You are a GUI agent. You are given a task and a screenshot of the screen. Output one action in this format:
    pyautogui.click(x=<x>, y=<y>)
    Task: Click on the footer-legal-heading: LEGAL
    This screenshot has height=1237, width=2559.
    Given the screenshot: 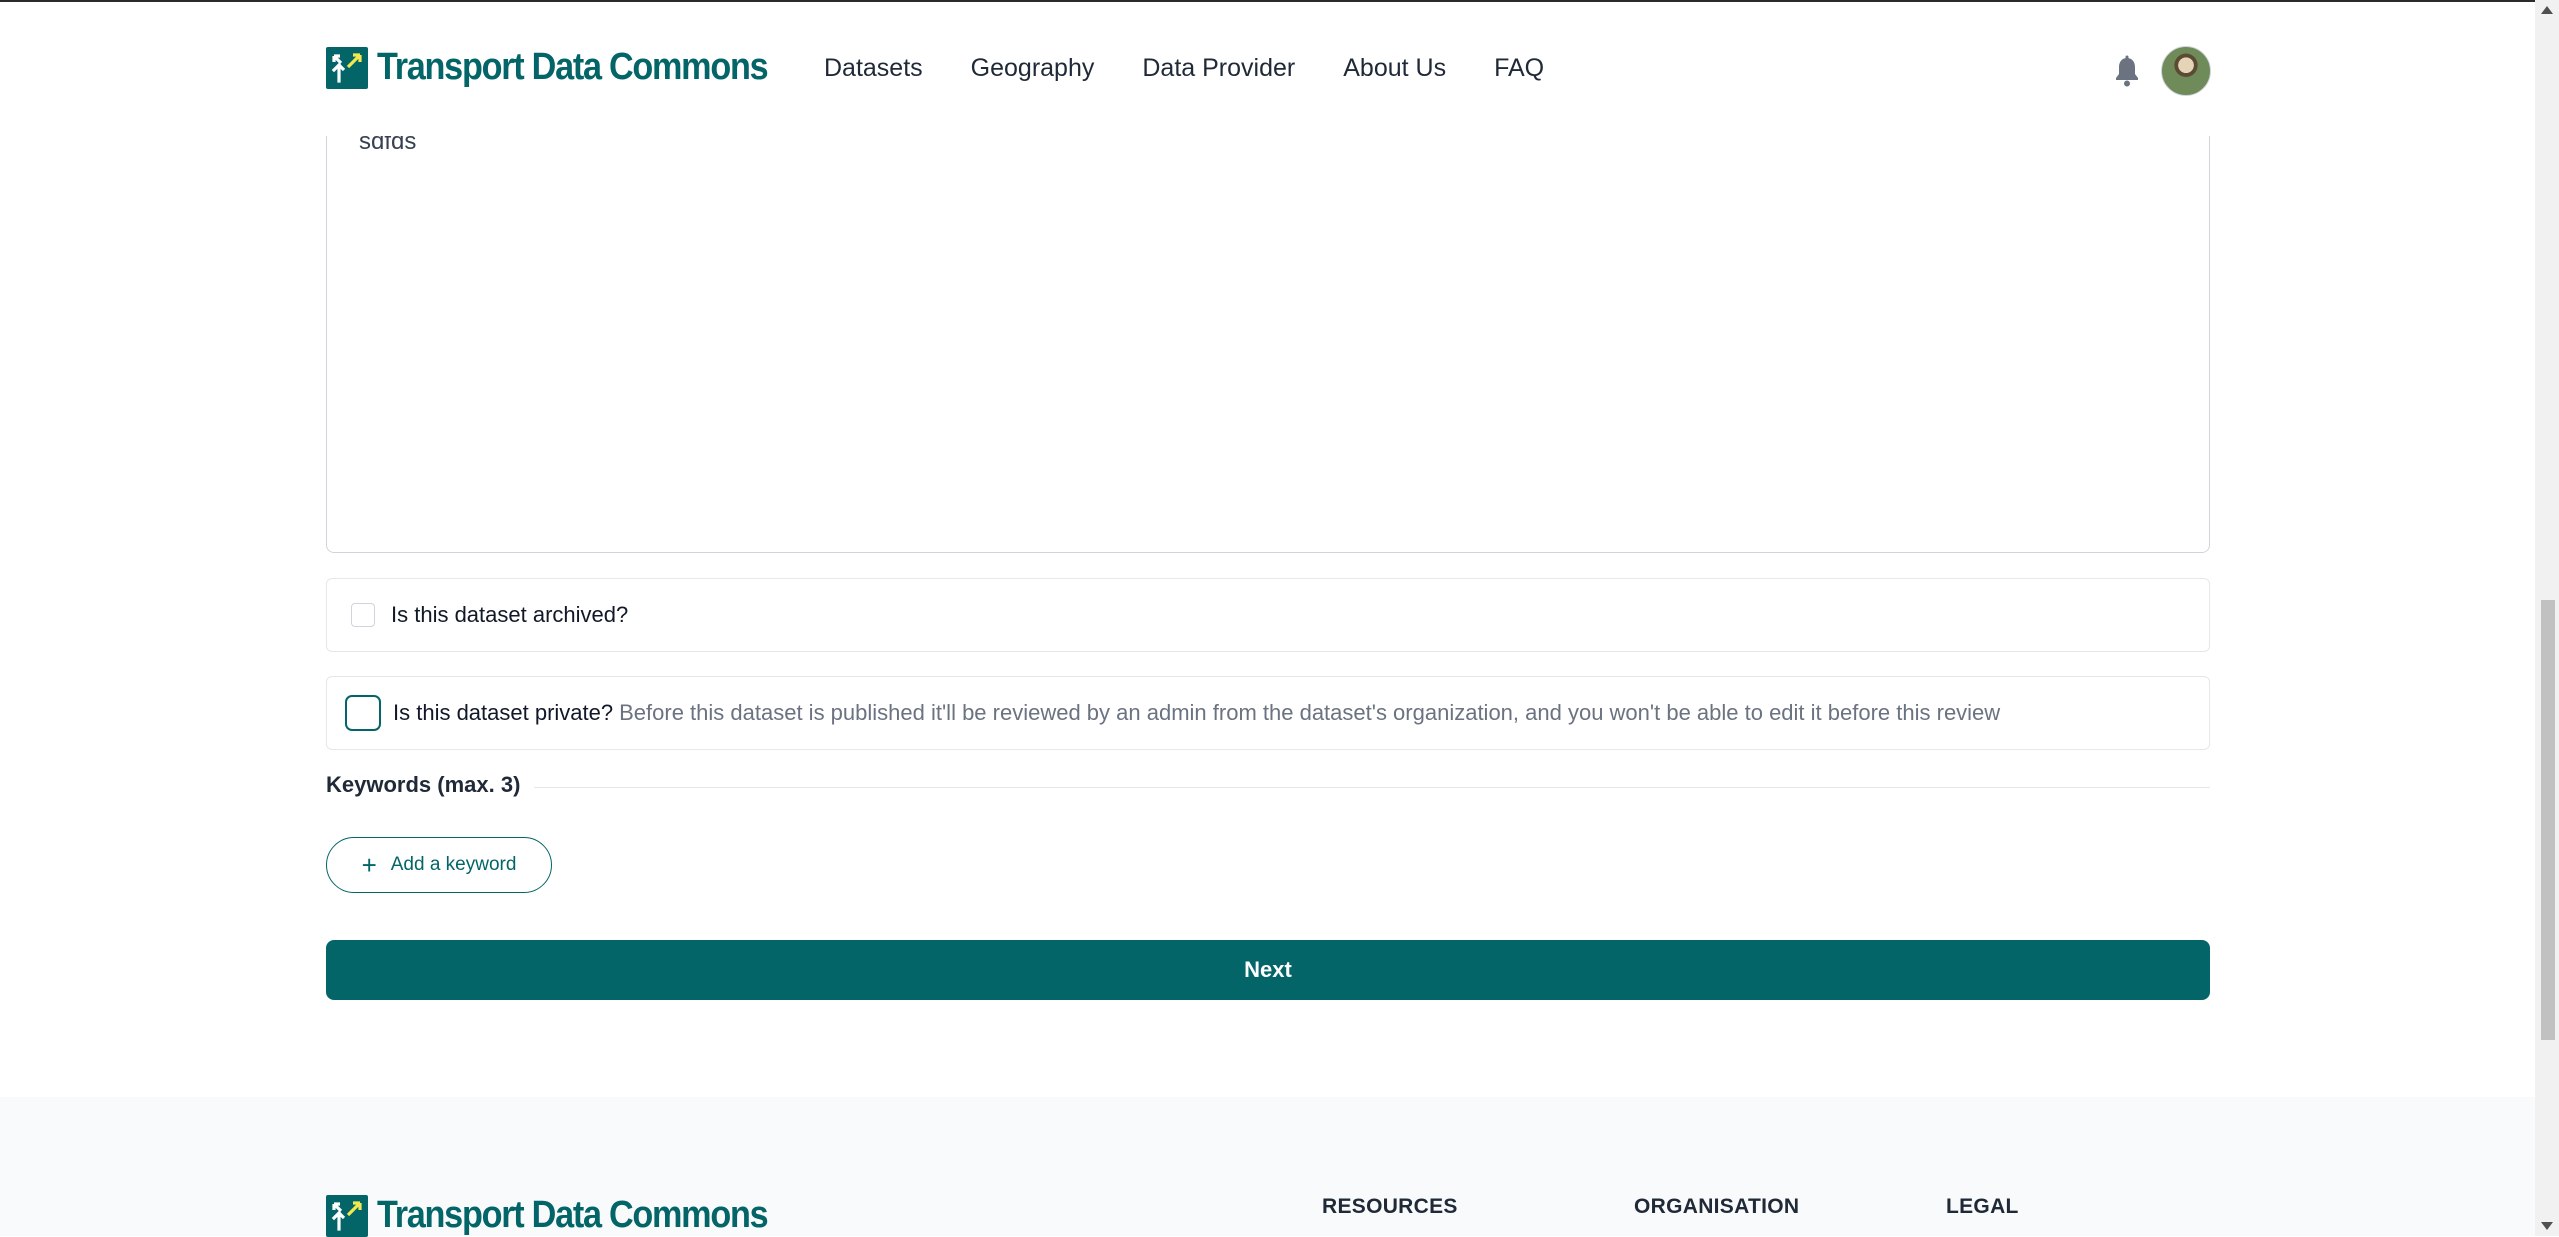 What is the action you would take?
    pyautogui.click(x=1982, y=1206)
    